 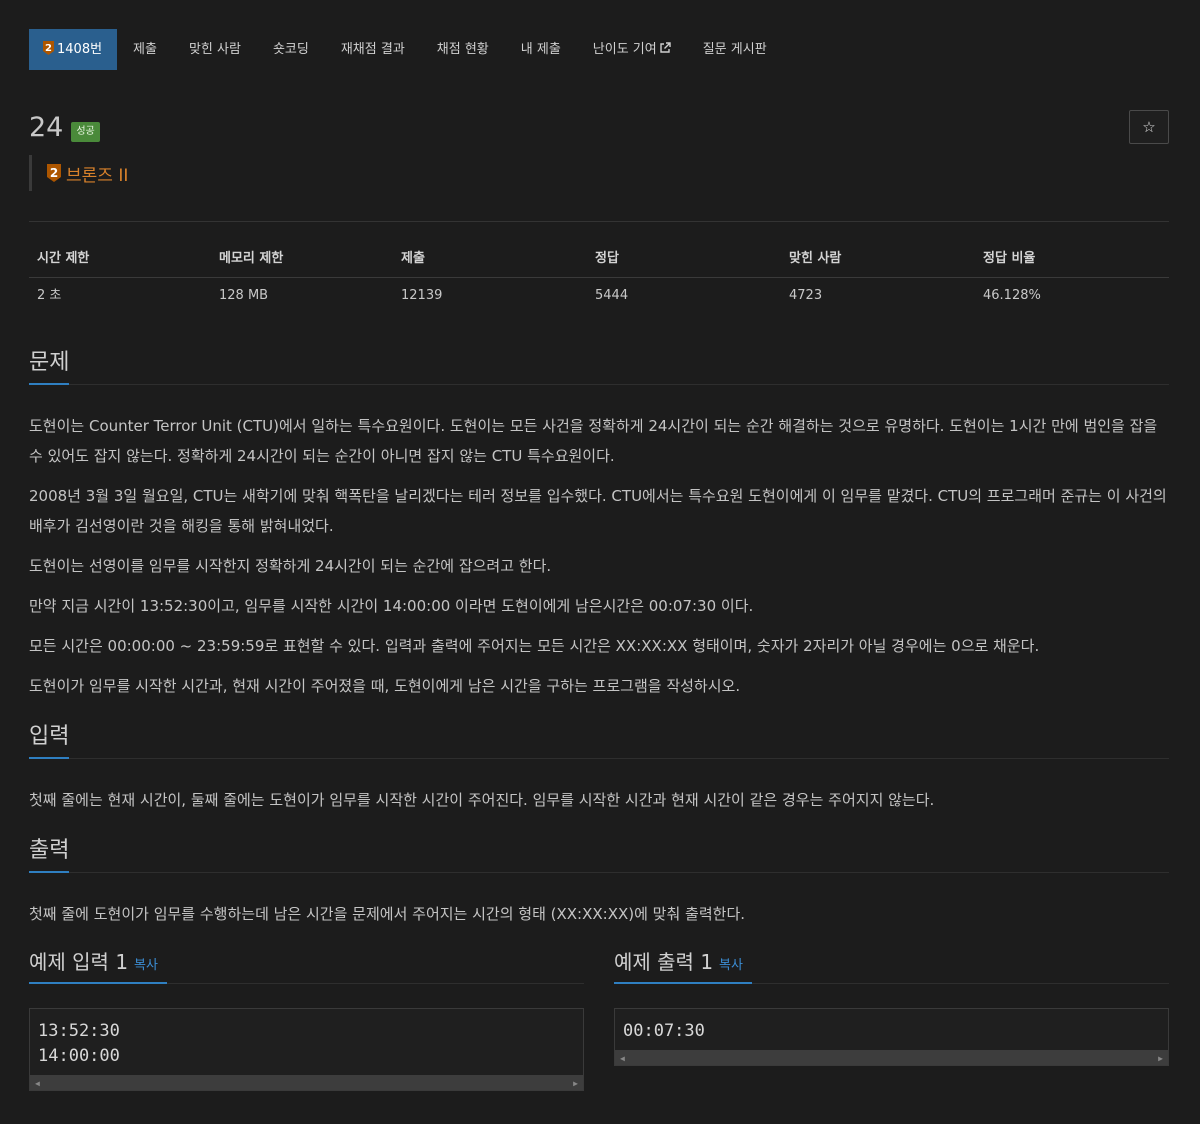 What do you see at coordinates (63, 258) in the screenshot?
I see `table-header-cell: 시간 제한` at bounding box center [63, 258].